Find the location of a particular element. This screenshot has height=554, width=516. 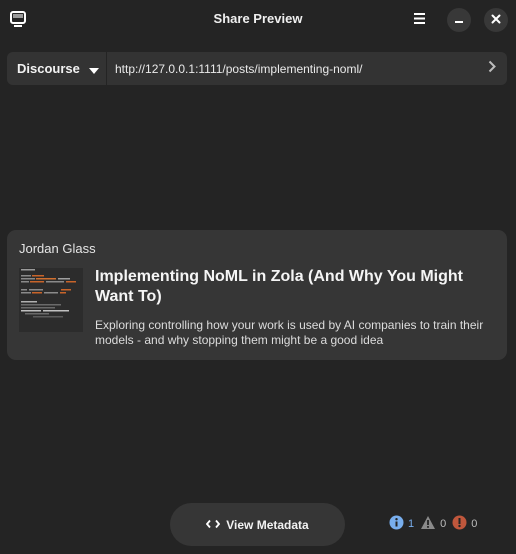

info-badge: 1 is located at coordinates (404, 524).